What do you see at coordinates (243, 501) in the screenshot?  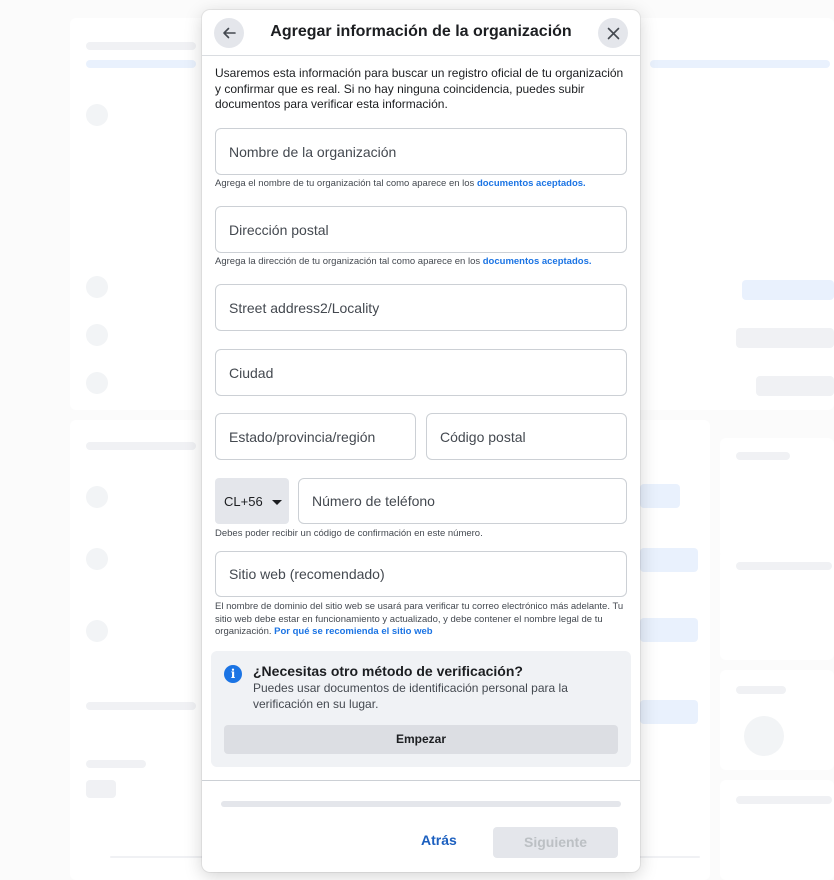 I see `country-code-value: CL+56` at bounding box center [243, 501].